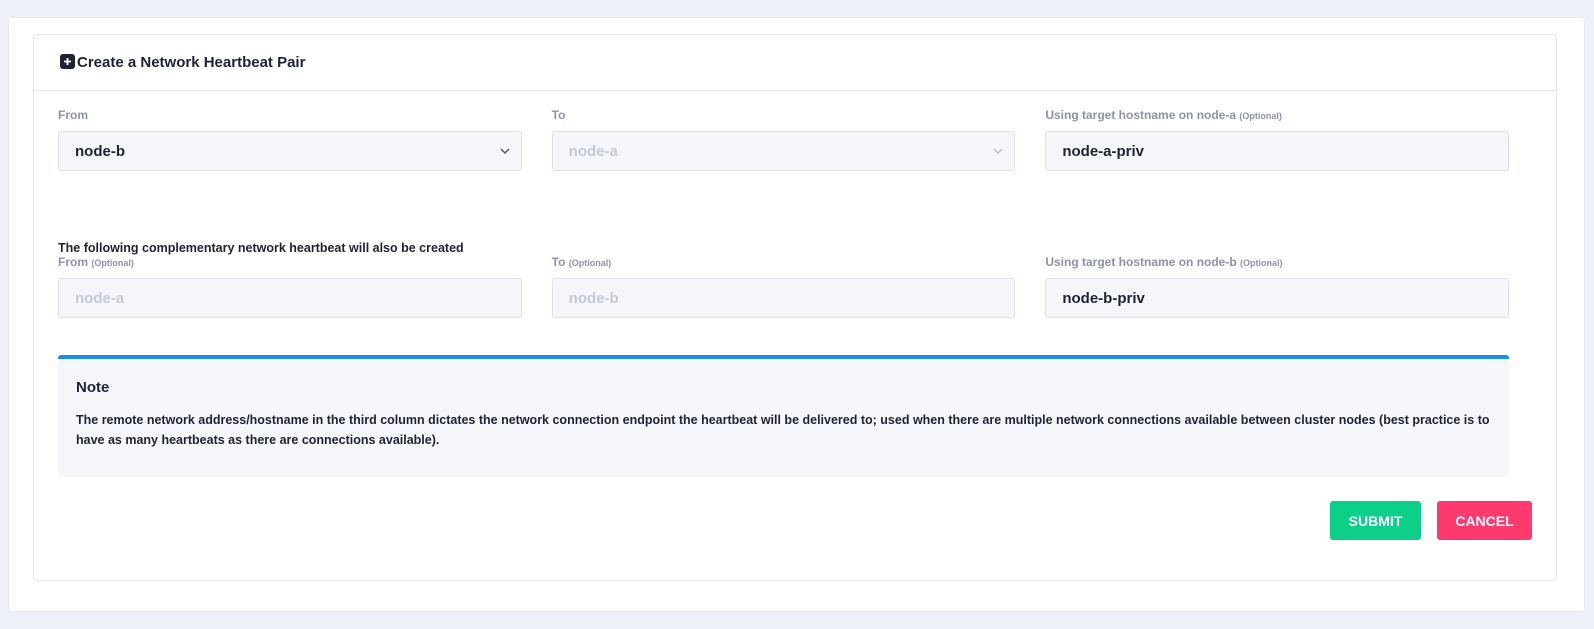 Image resolution: width=1594 pixels, height=629 pixels. What do you see at coordinates (96, 262) in the screenshot?
I see `compl-from-label: From (Optional)` at bounding box center [96, 262].